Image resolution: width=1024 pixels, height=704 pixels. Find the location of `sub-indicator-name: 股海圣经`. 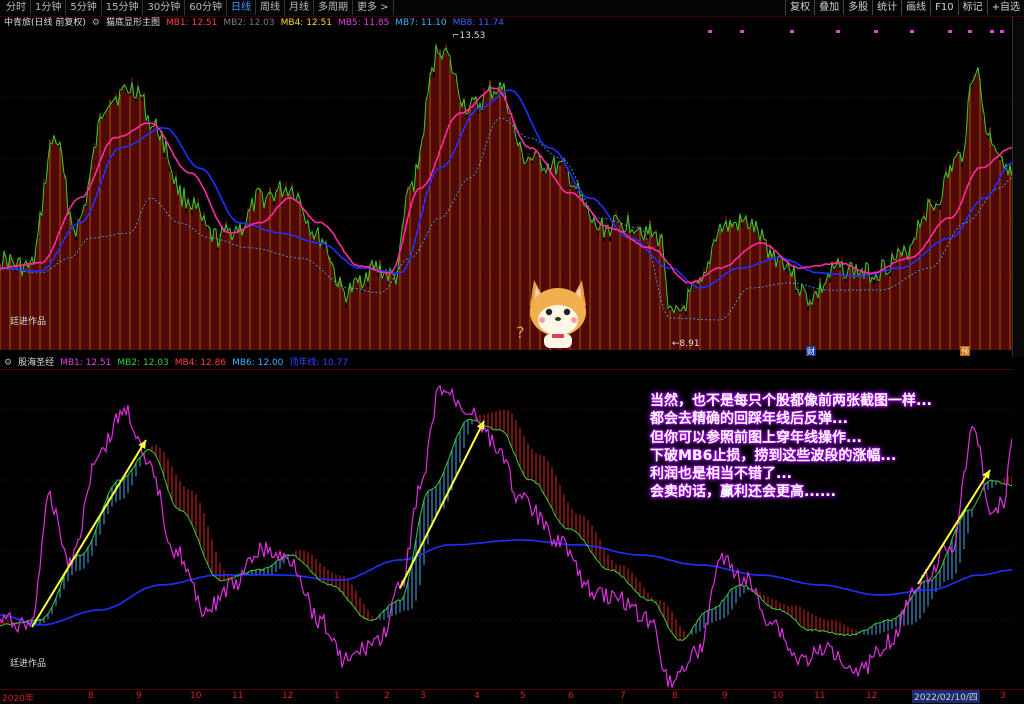

sub-indicator-name: 股海圣经 is located at coordinates (36, 363).